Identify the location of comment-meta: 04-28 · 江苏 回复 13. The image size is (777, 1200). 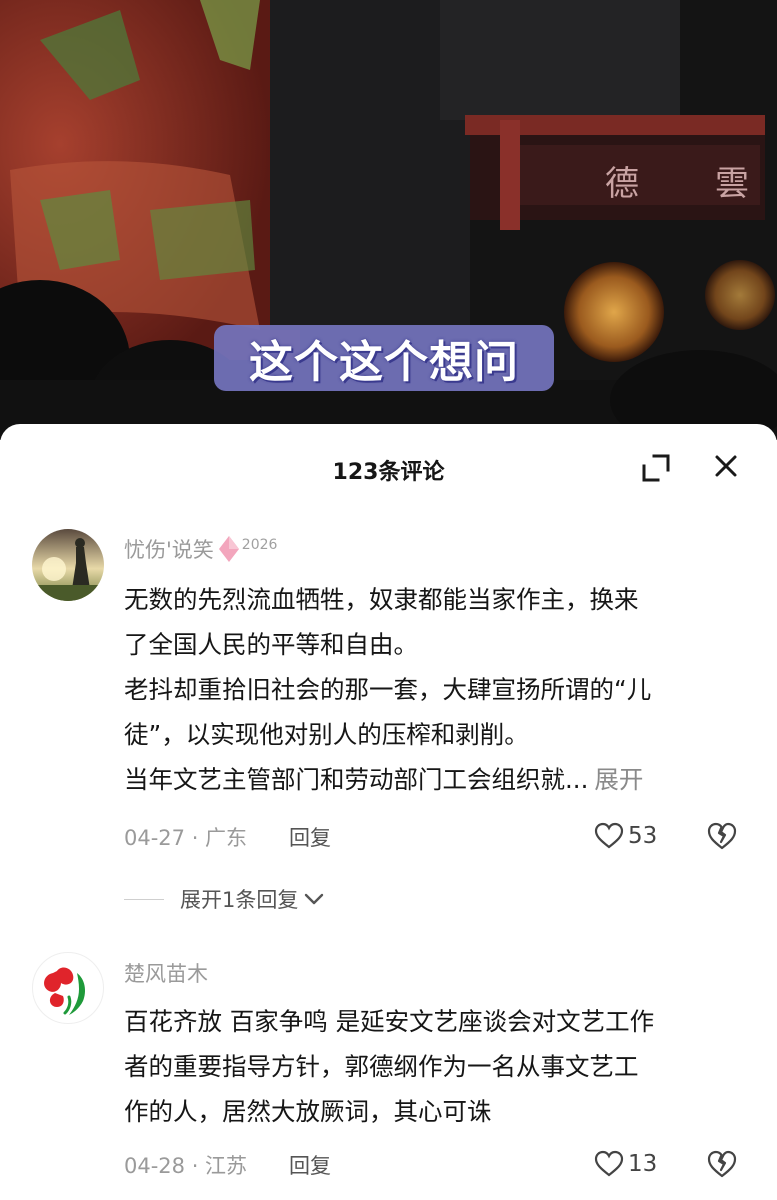
(439, 1164).